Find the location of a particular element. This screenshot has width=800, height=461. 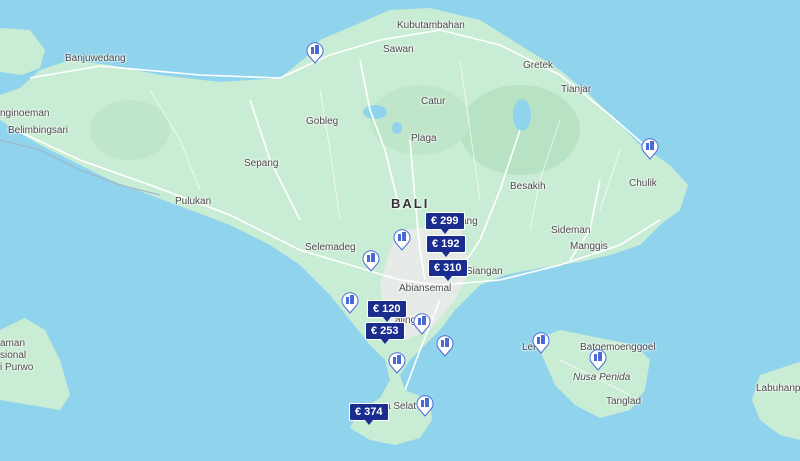

place-label-catur: Catur is located at coordinates (433, 101).